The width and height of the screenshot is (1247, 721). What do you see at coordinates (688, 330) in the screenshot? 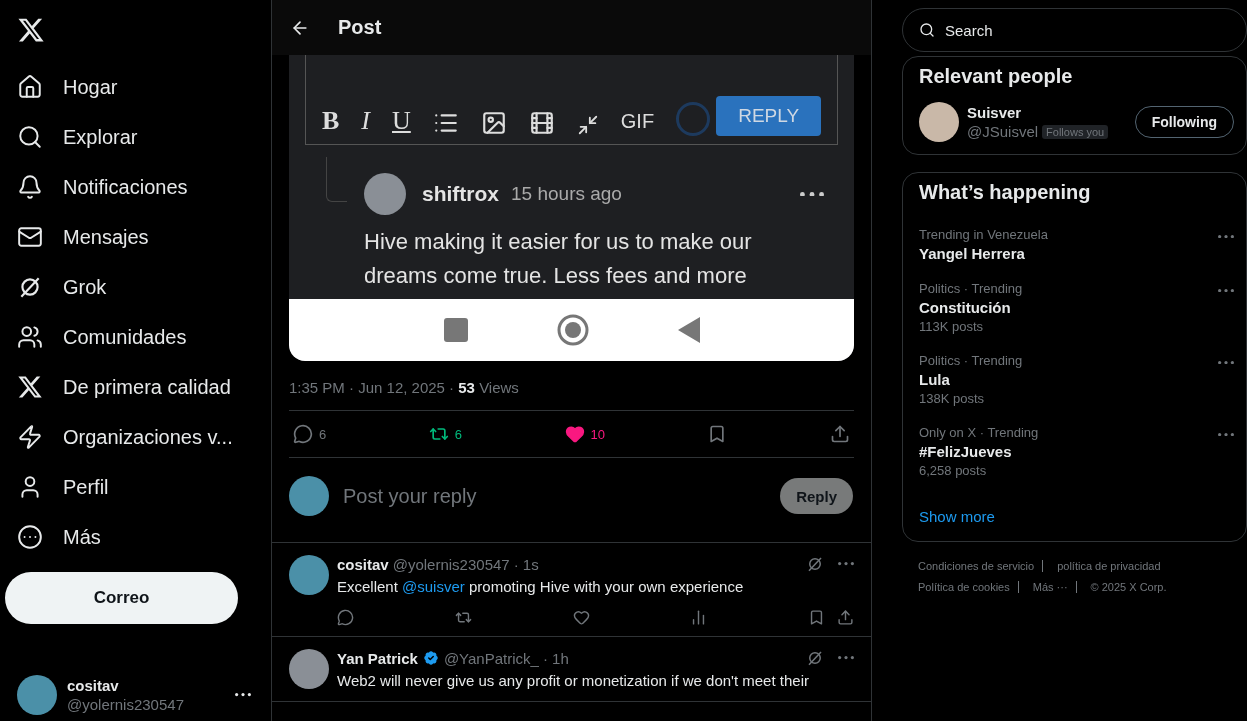
I see `triangle-icon` at bounding box center [688, 330].